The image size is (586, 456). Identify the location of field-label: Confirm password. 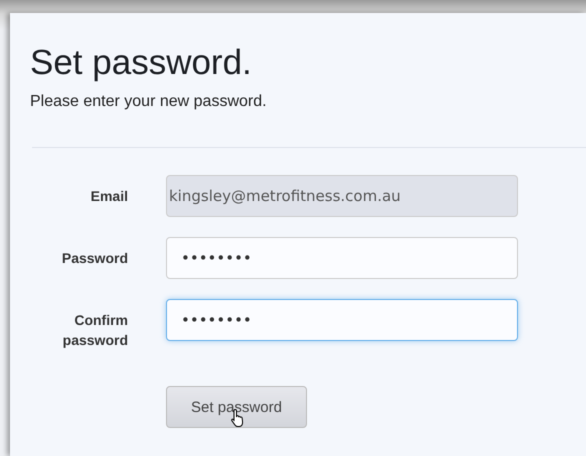
(95, 330).